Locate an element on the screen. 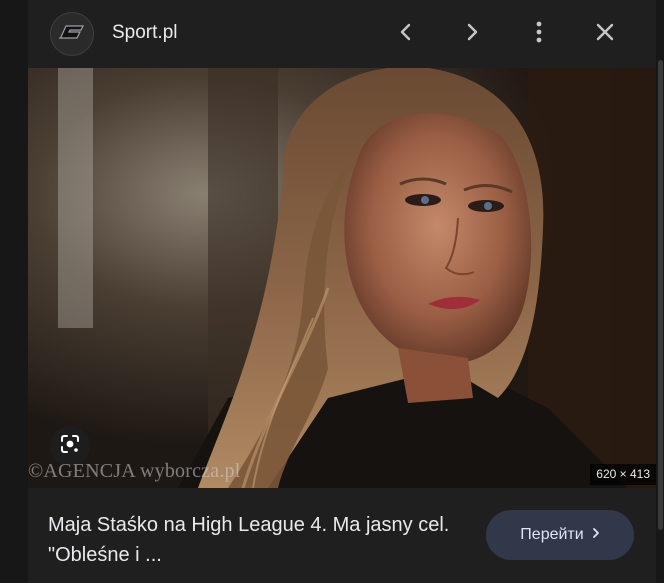 This screenshot has height=583, width=664. close-icon is located at coordinates (605, 34).